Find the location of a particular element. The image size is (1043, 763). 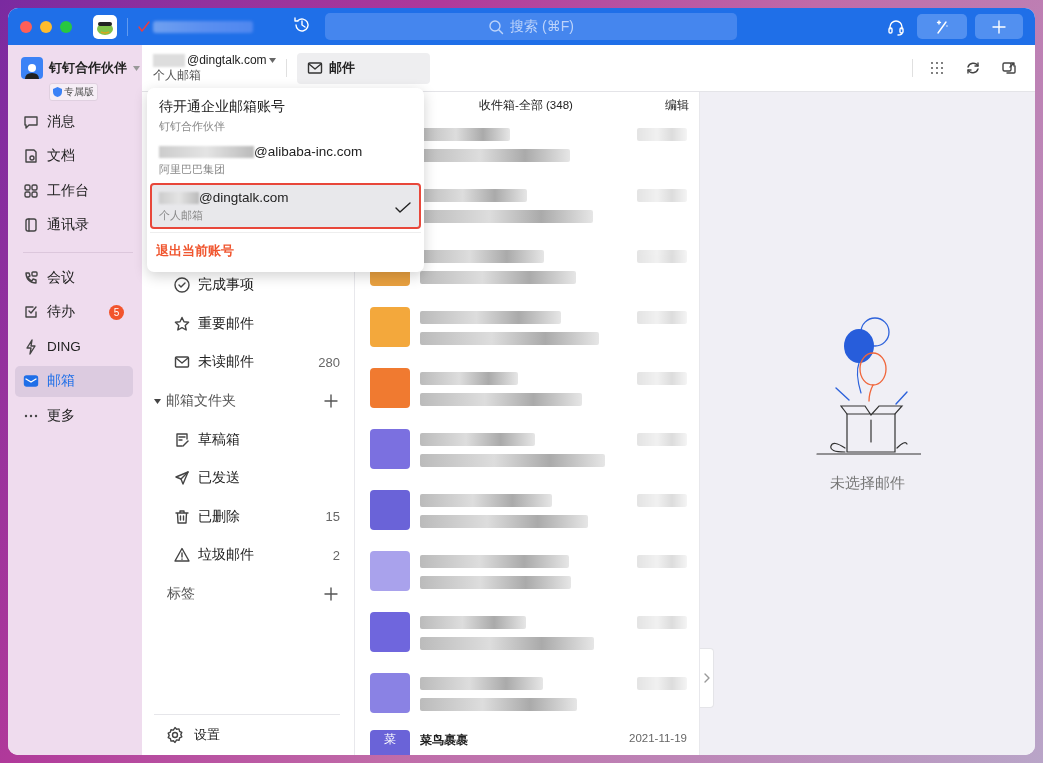

sidebar-item: 待办 5 is located at coordinates (74, 312).